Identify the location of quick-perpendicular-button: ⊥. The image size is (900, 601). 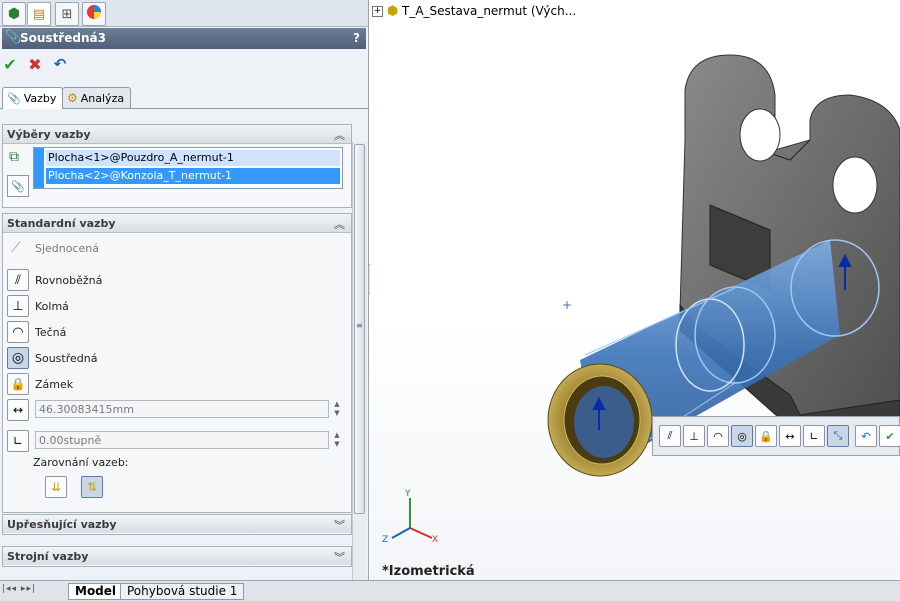
(694, 436).